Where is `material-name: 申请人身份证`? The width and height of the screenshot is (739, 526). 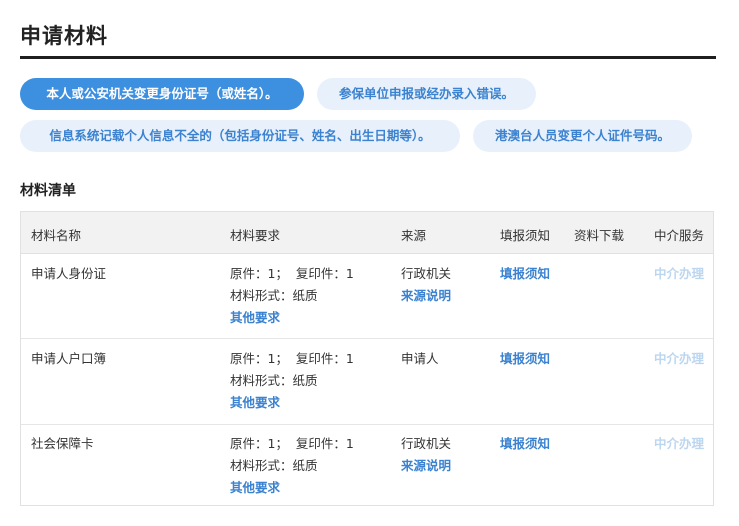
material-name: 申请人身份证 is located at coordinates (69, 273).